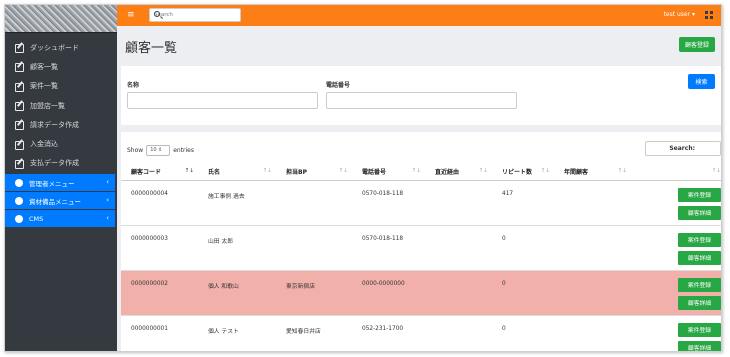 The image size is (730, 357). I want to click on search-icon, so click(157, 14).